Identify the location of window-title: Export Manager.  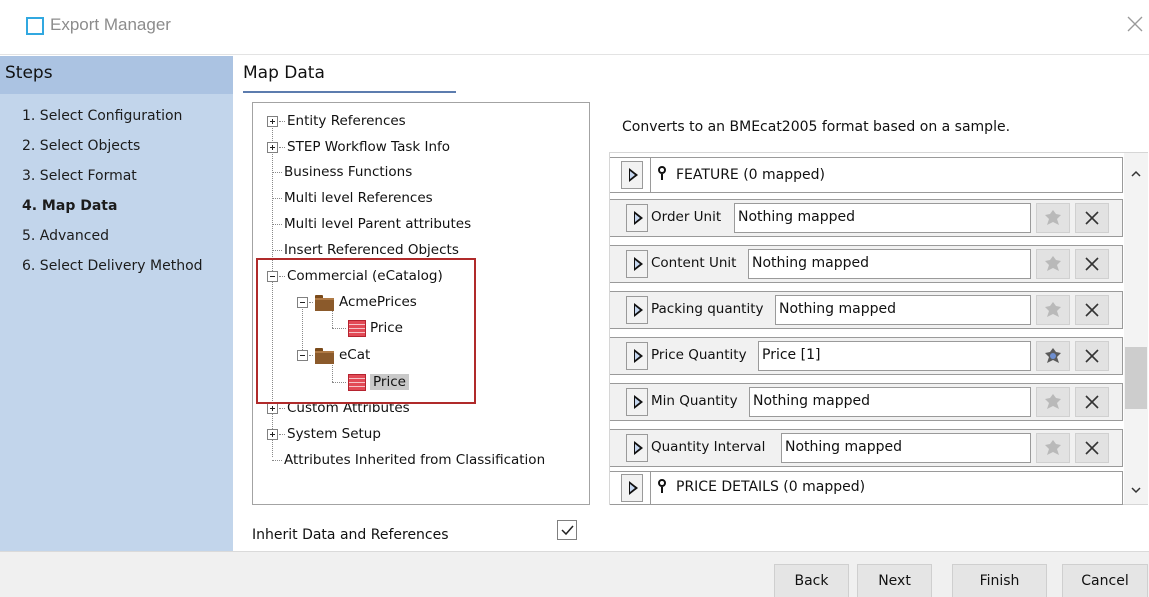
(110, 24).